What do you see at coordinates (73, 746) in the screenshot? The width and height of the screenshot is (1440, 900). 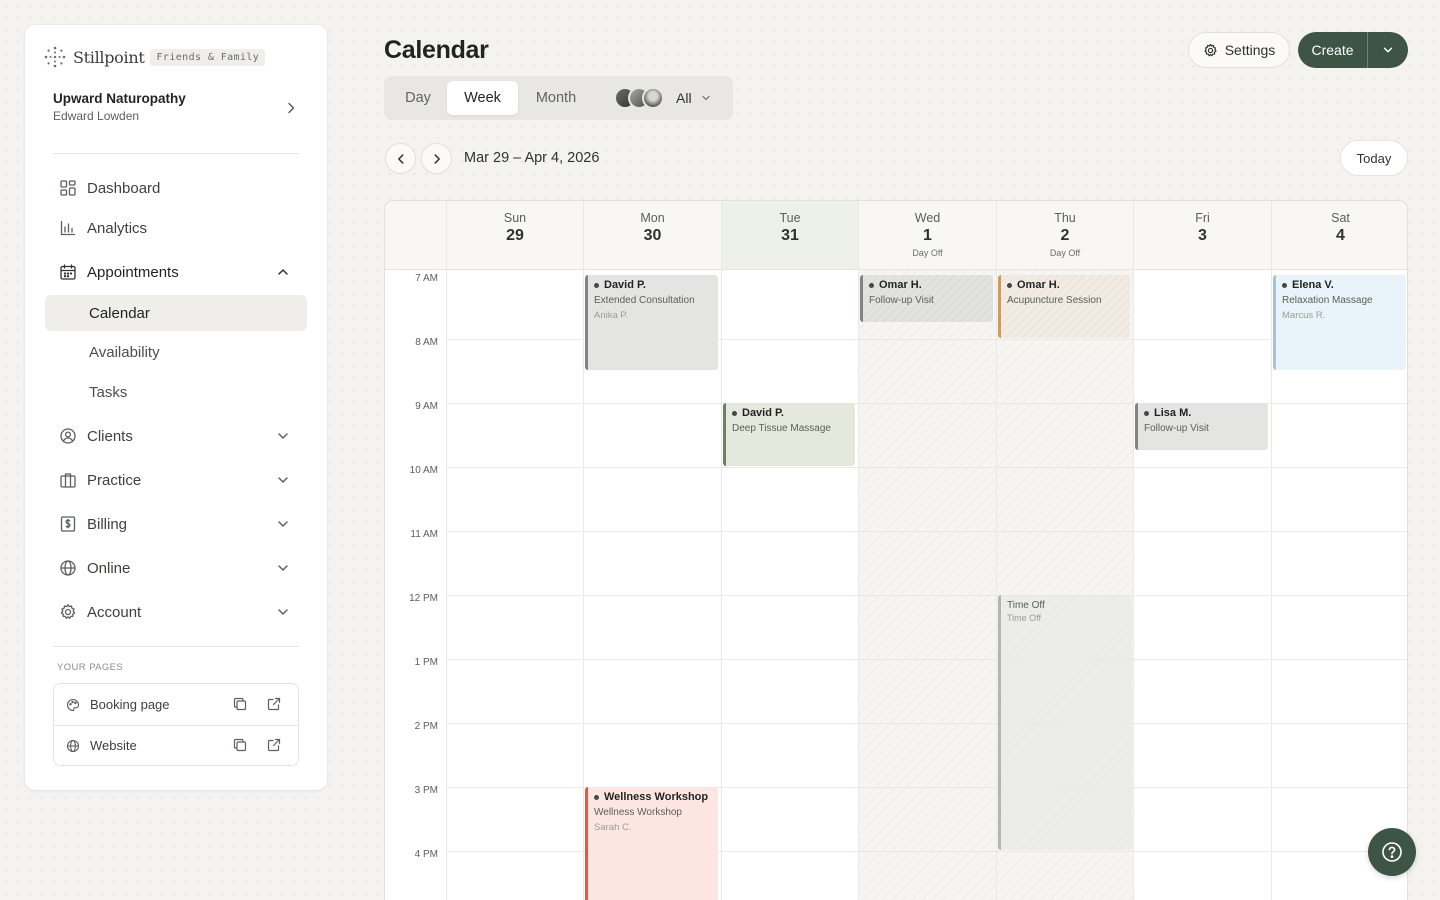 I see `globe-icon` at bounding box center [73, 746].